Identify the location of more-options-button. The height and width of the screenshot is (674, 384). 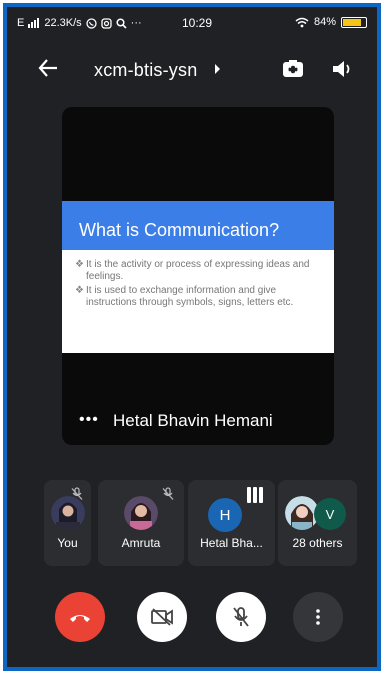
(318, 617).